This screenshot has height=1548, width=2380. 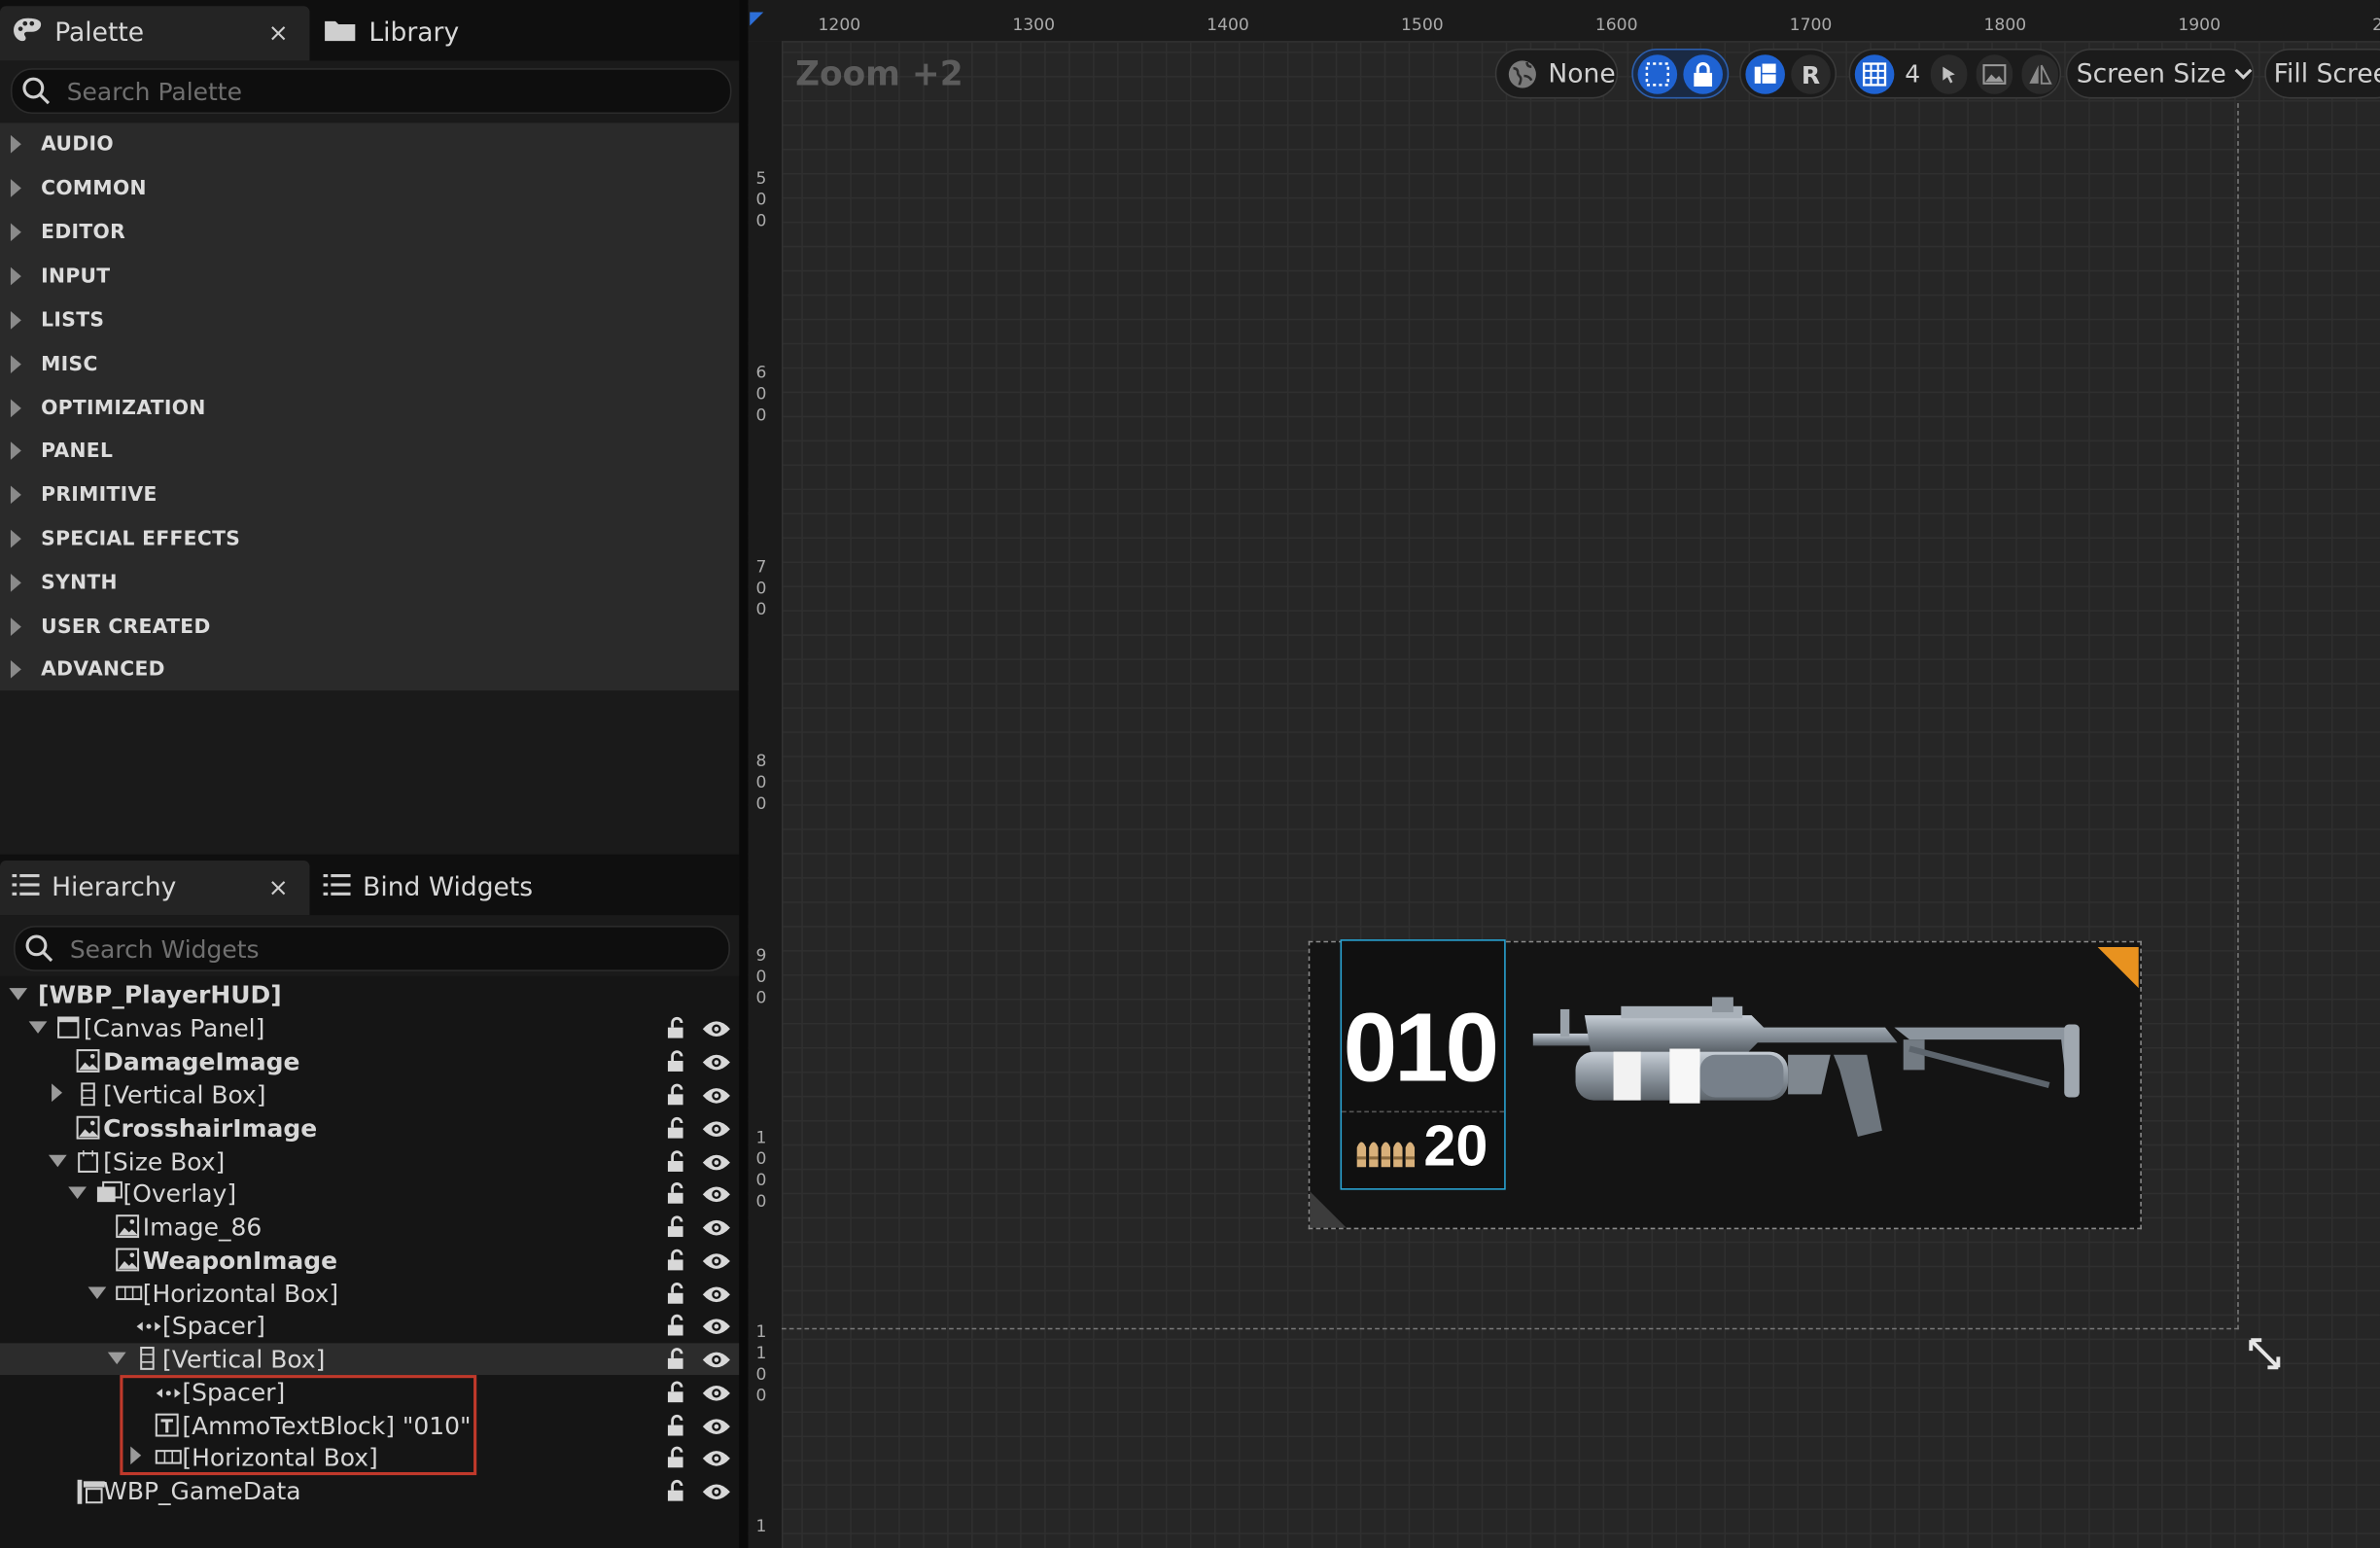 I want to click on dashed-outline-toggle, so click(x=1657, y=74).